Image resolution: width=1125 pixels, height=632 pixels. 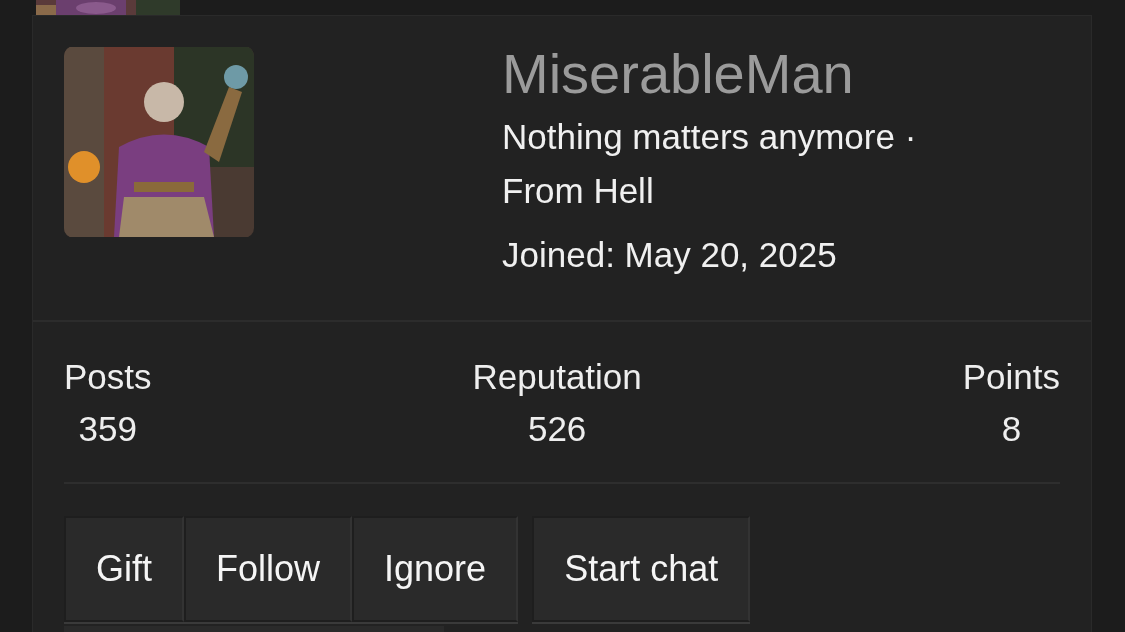 I want to click on stat-label: Points, so click(x=1011, y=377).